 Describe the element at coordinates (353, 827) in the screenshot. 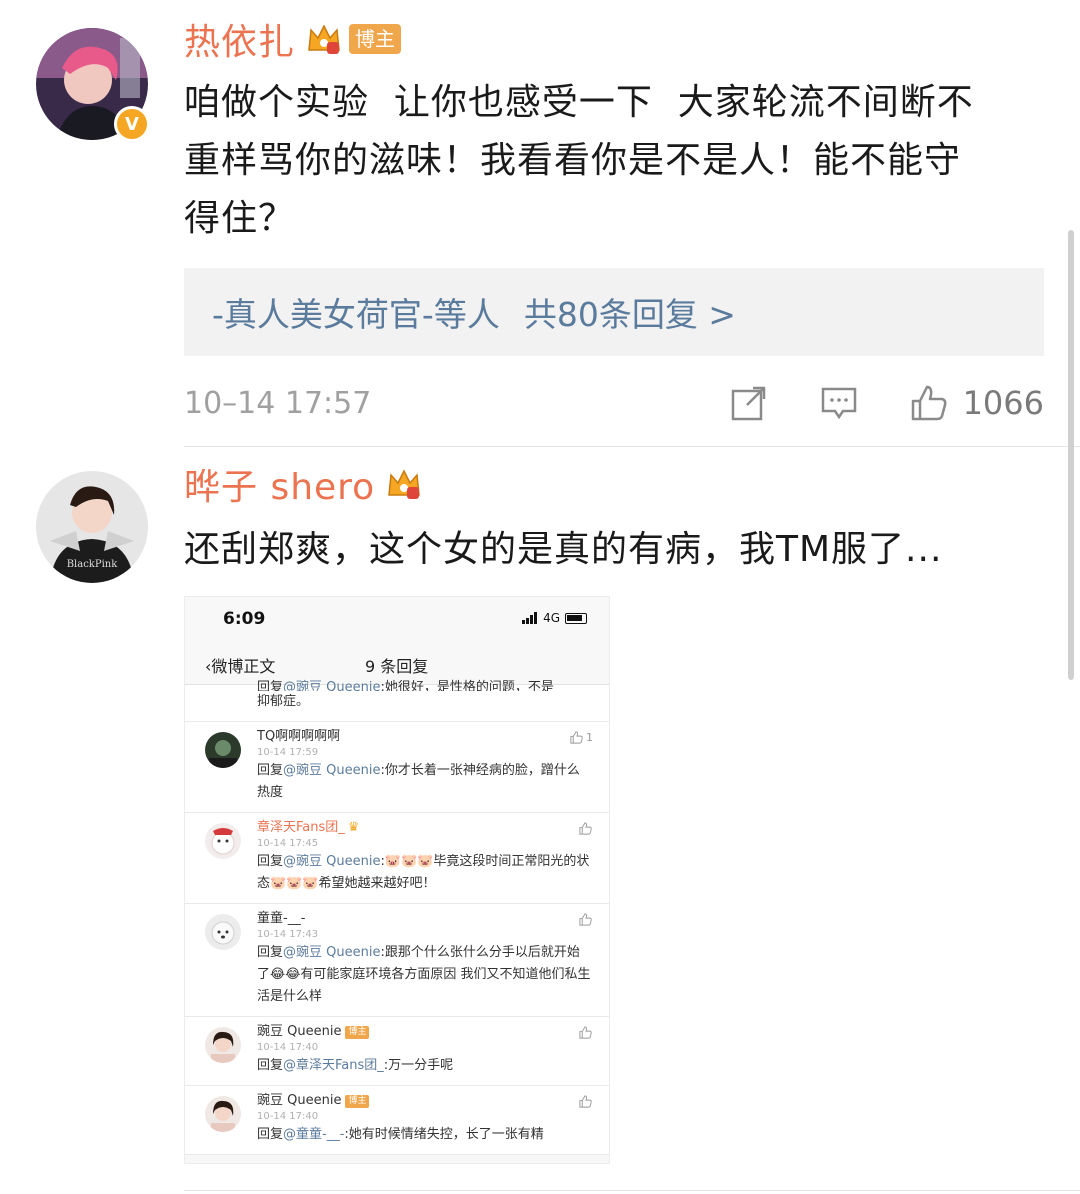

I see `crown-icon: ♛` at that location.